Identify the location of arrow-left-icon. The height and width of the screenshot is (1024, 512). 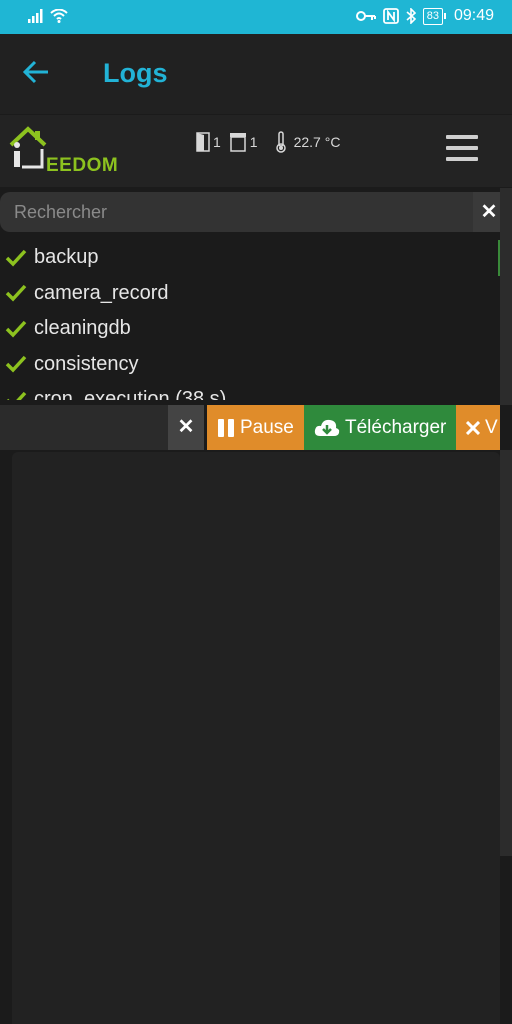
(35, 72).